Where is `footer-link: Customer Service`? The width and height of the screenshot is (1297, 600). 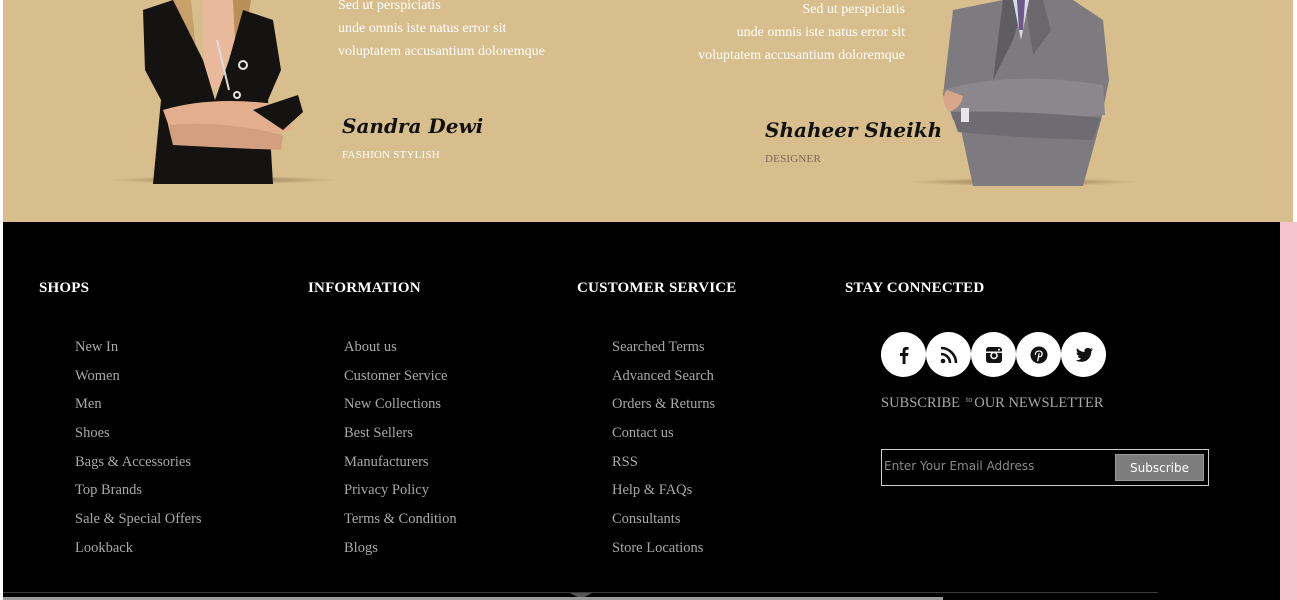
footer-link: Customer Service is located at coordinates (400, 379).